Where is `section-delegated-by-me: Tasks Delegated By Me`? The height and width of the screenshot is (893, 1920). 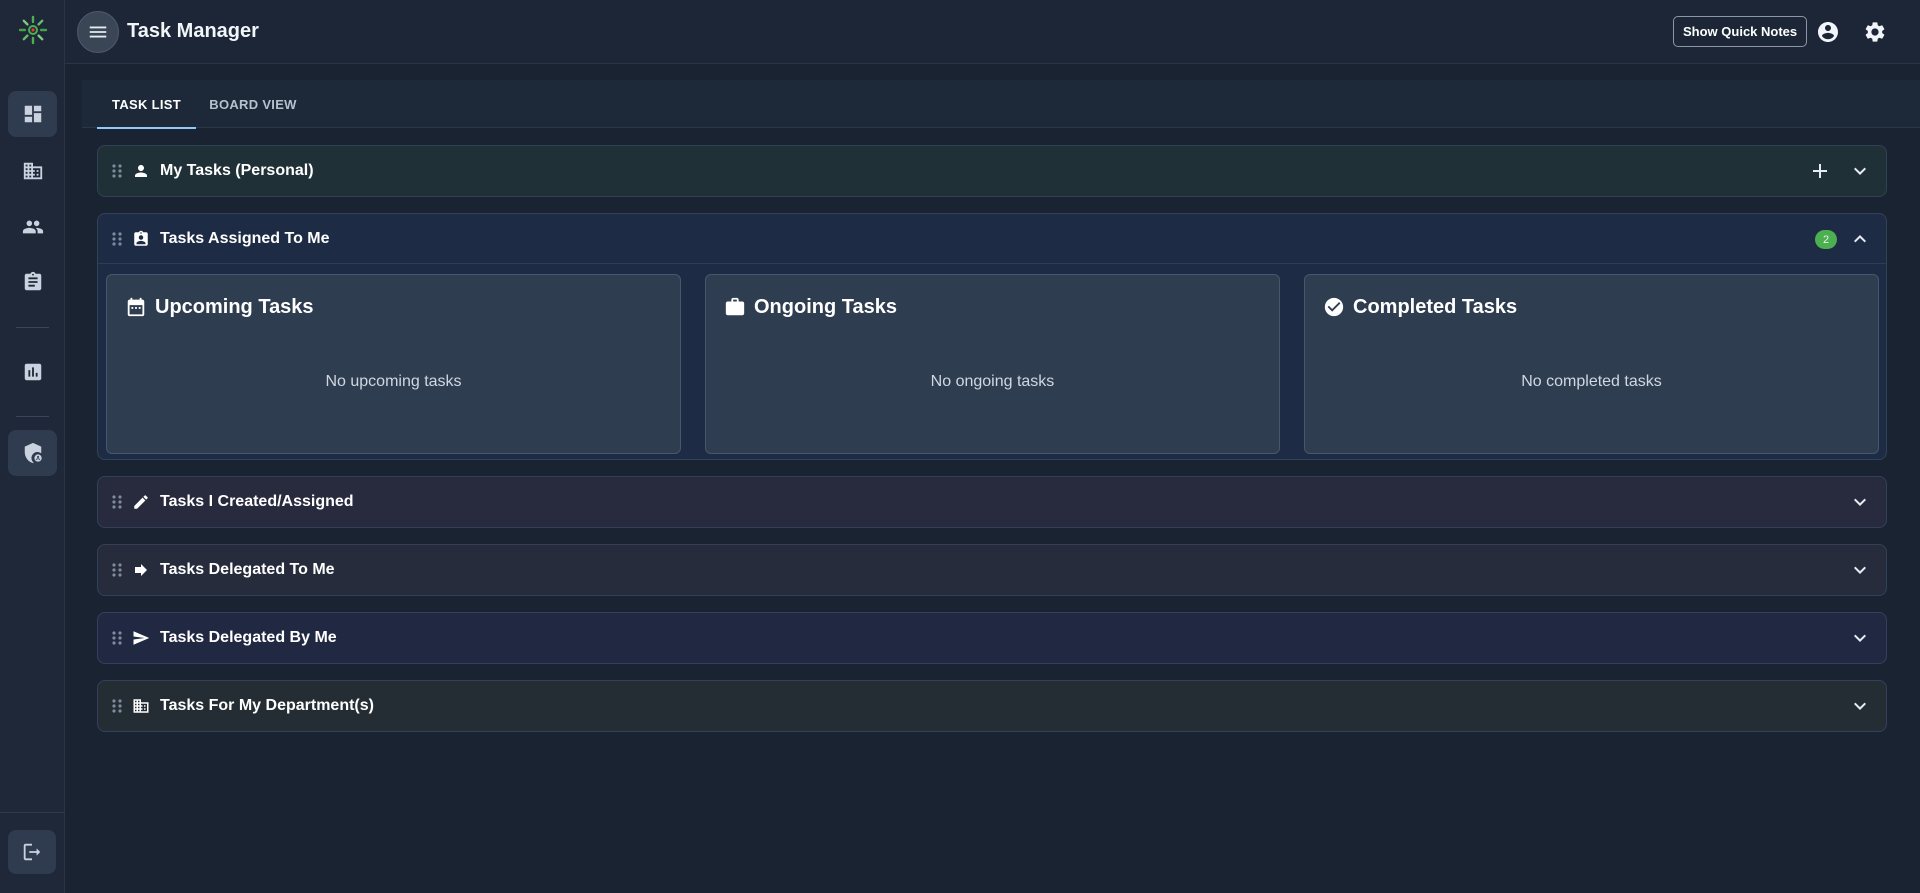 section-delegated-by-me: Tasks Delegated By Me is located at coordinates (992, 638).